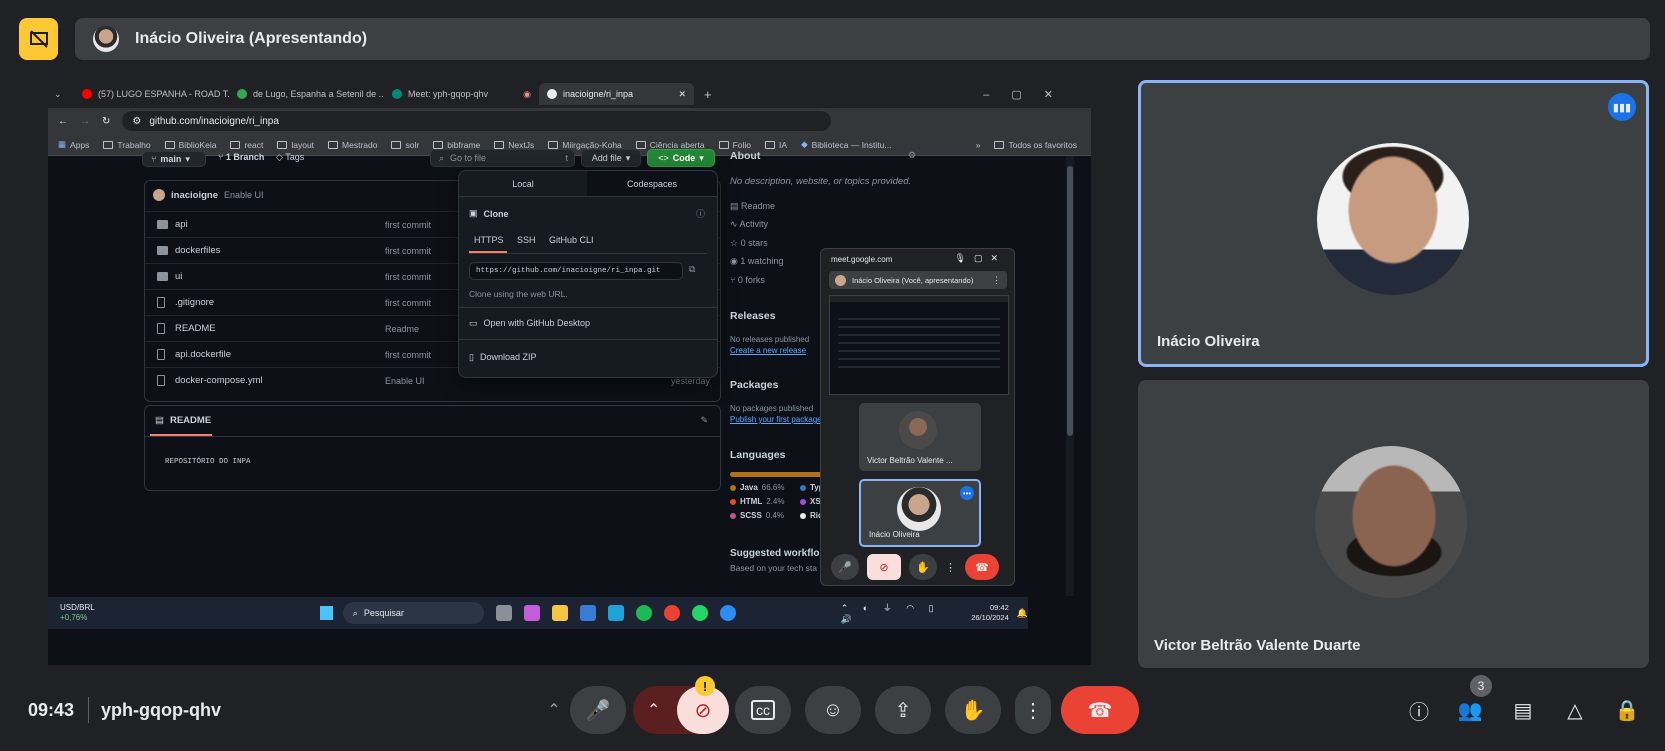 Image resolution: width=1665 pixels, height=751 pixels. Describe the element at coordinates (64, 94) in the screenshot. I see `tab-search-icon: ⌄` at that location.